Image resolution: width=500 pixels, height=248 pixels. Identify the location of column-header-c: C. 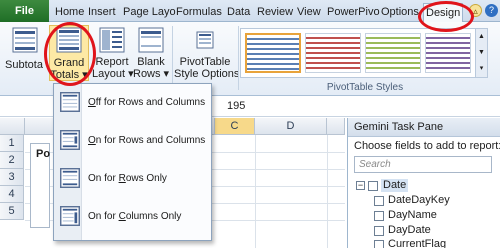
(235, 126).